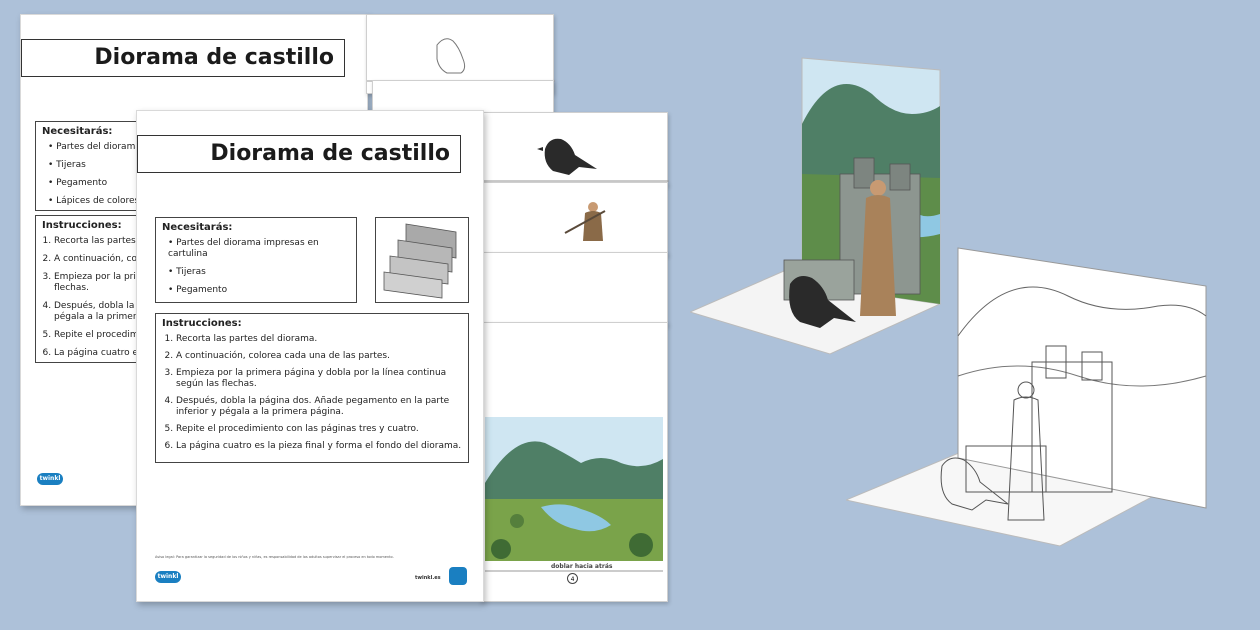 The width and height of the screenshot is (1260, 630). I want to click on instructions-heading: Instrucciones:, so click(202, 323).